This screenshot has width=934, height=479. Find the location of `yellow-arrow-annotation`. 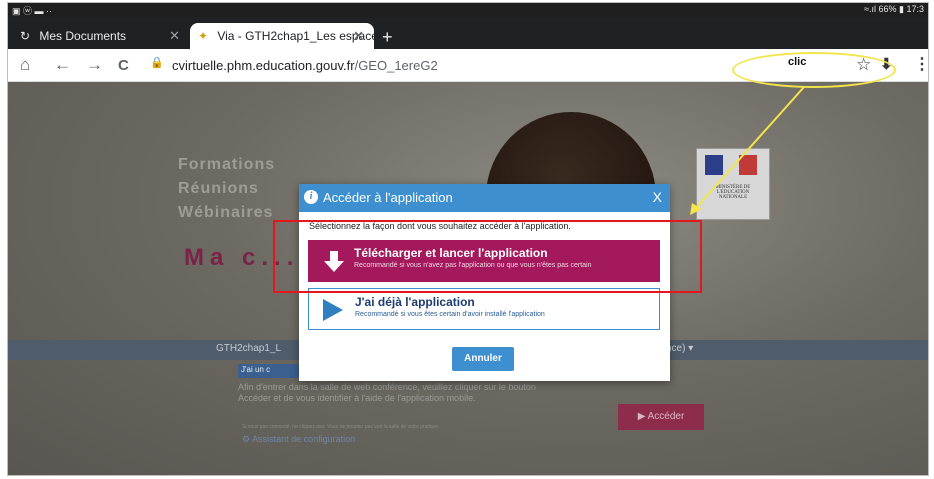

yellow-arrow-annotation is located at coordinates (747, 150).